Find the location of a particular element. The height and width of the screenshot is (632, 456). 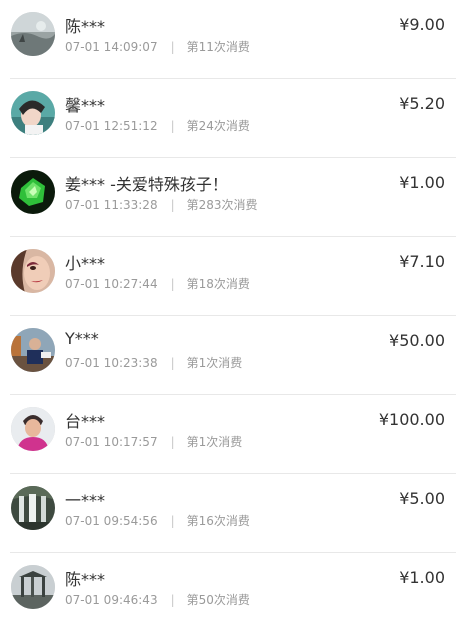

customer-name: 姜*** -关爱特殊孩子！ is located at coordinates (146, 184).